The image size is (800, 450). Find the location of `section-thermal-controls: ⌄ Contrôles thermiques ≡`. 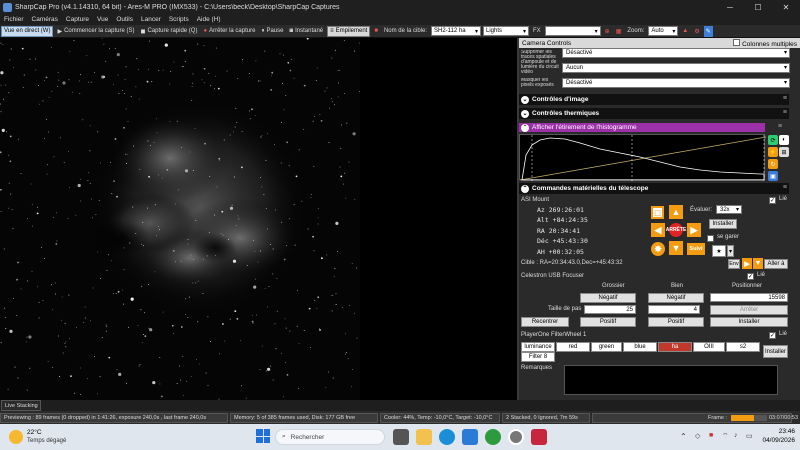

section-thermal-controls: ⌄ Contrôles thermiques ≡ is located at coordinates (654, 113).